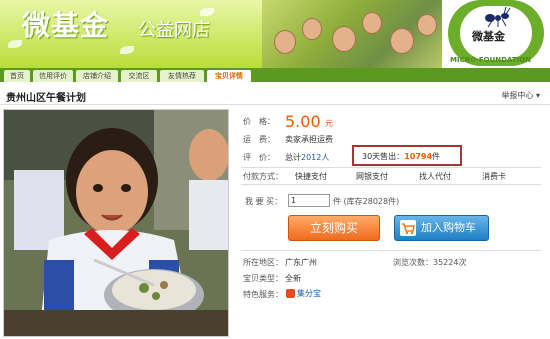 This screenshot has height=339, width=550. Describe the element at coordinates (435, 176) in the screenshot. I see `payment-proxy: 找人代付` at that location.